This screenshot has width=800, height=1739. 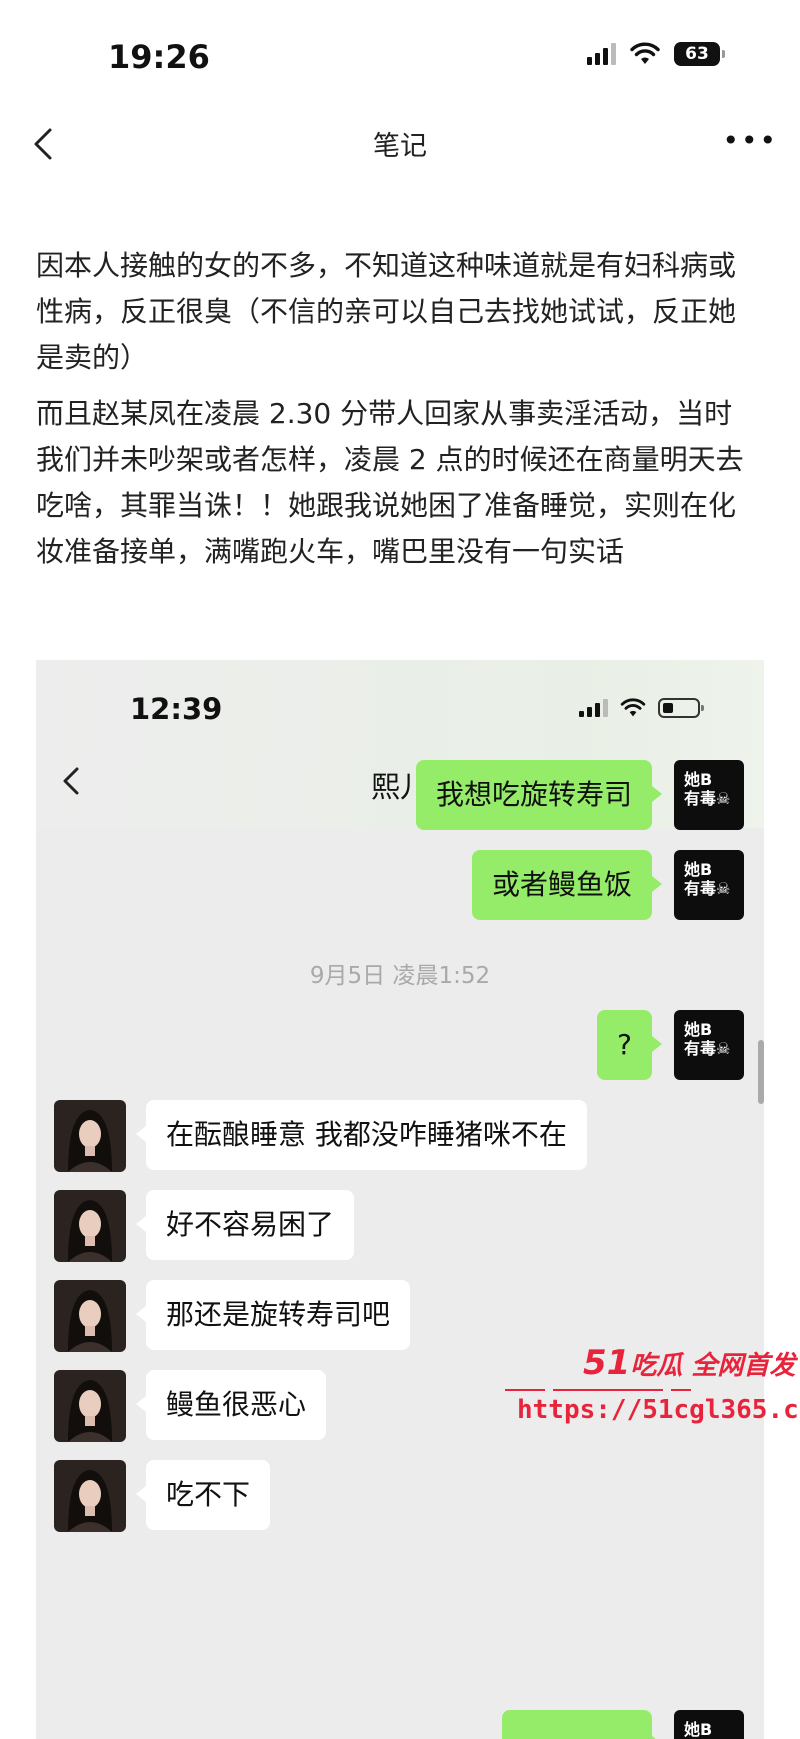 What do you see at coordinates (652, 1388) in the screenshot?
I see `watermark: 51吃瓜 全网首发 https://51cgl365.com` at bounding box center [652, 1388].